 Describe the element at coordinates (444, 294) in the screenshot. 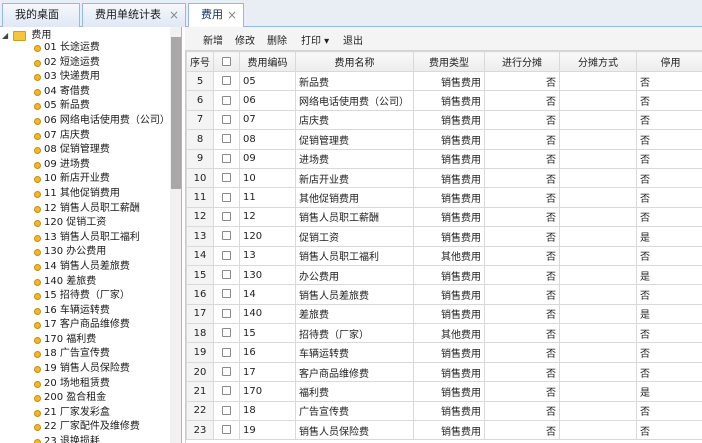

I see `table-row: 16 14 销售人员差旅费 销售费用否否` at that location.